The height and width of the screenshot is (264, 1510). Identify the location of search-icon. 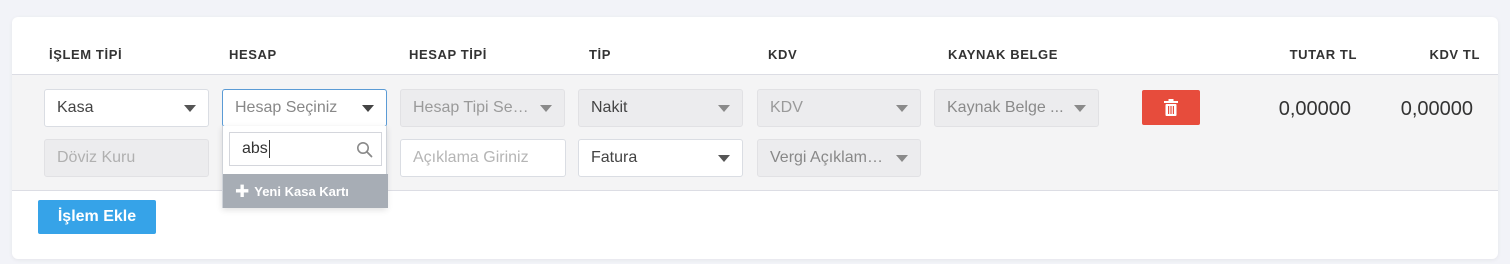
(365, 150).